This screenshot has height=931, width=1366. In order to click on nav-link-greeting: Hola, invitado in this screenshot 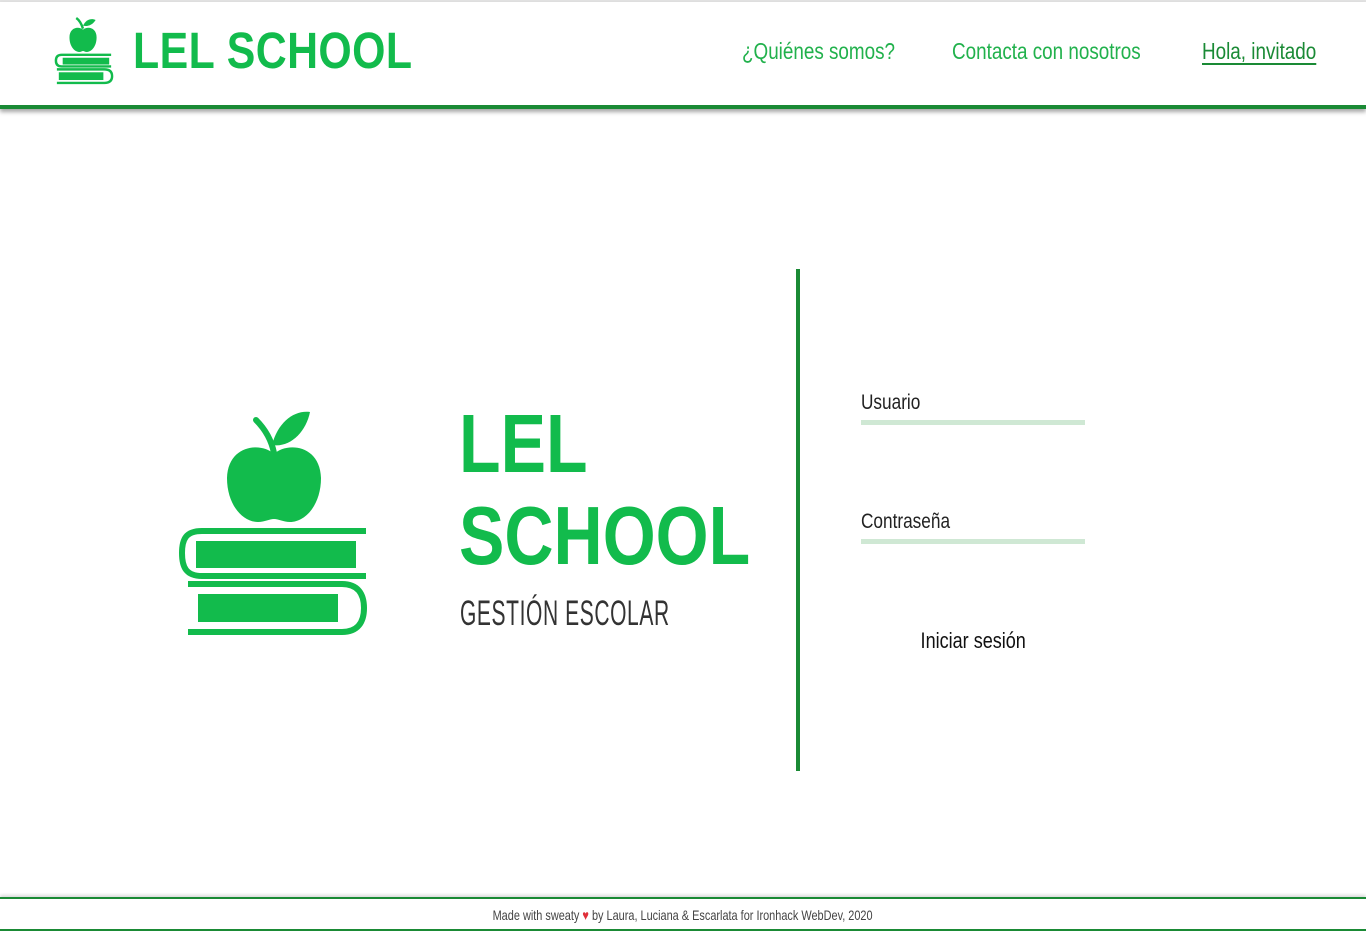, I will do `click(1259, 51)`.